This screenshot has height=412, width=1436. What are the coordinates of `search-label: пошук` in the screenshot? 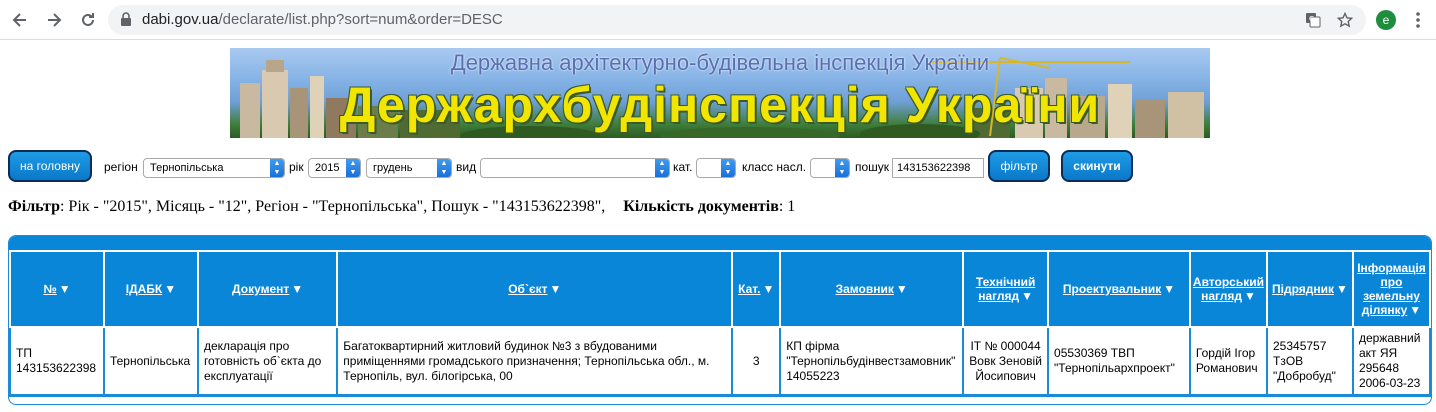 It's located at (872, 167).